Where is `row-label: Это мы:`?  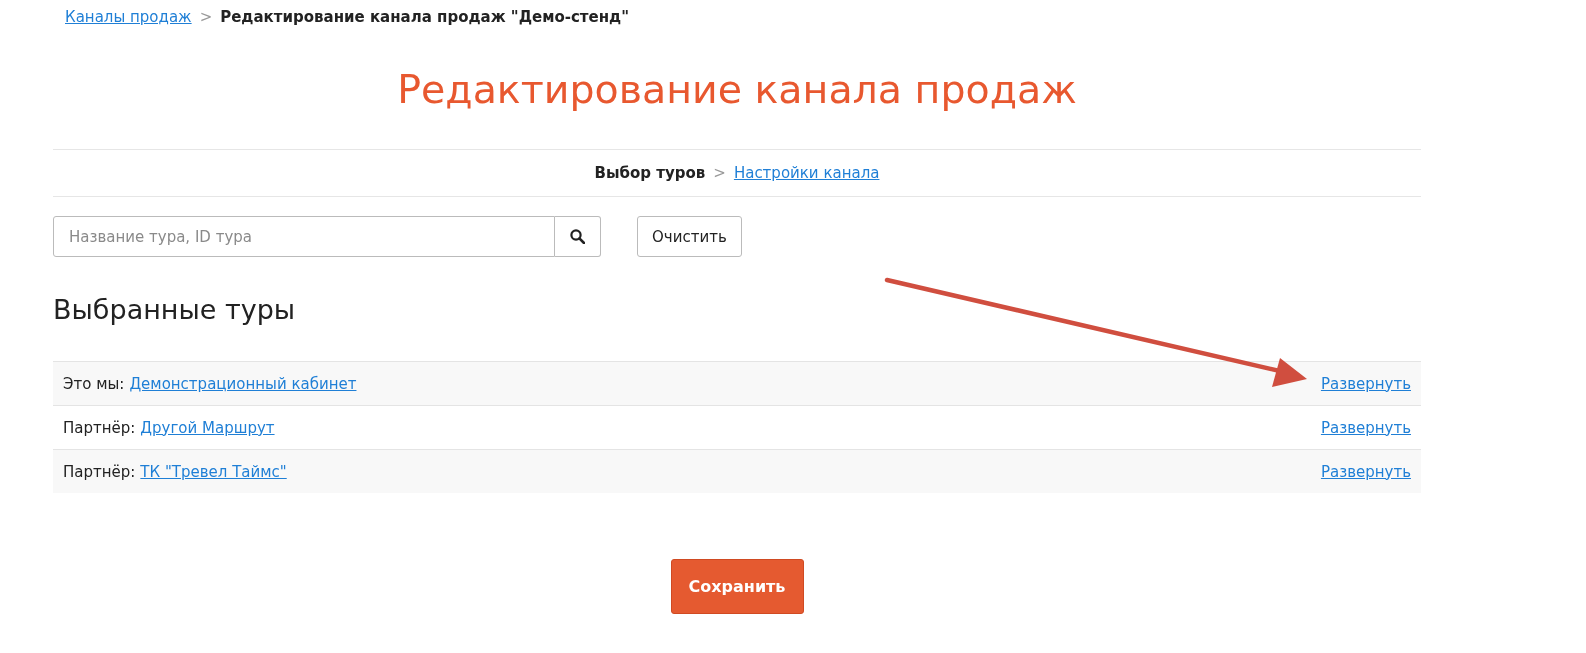 row-label: Это мы: is located at coordinates (94, 383).